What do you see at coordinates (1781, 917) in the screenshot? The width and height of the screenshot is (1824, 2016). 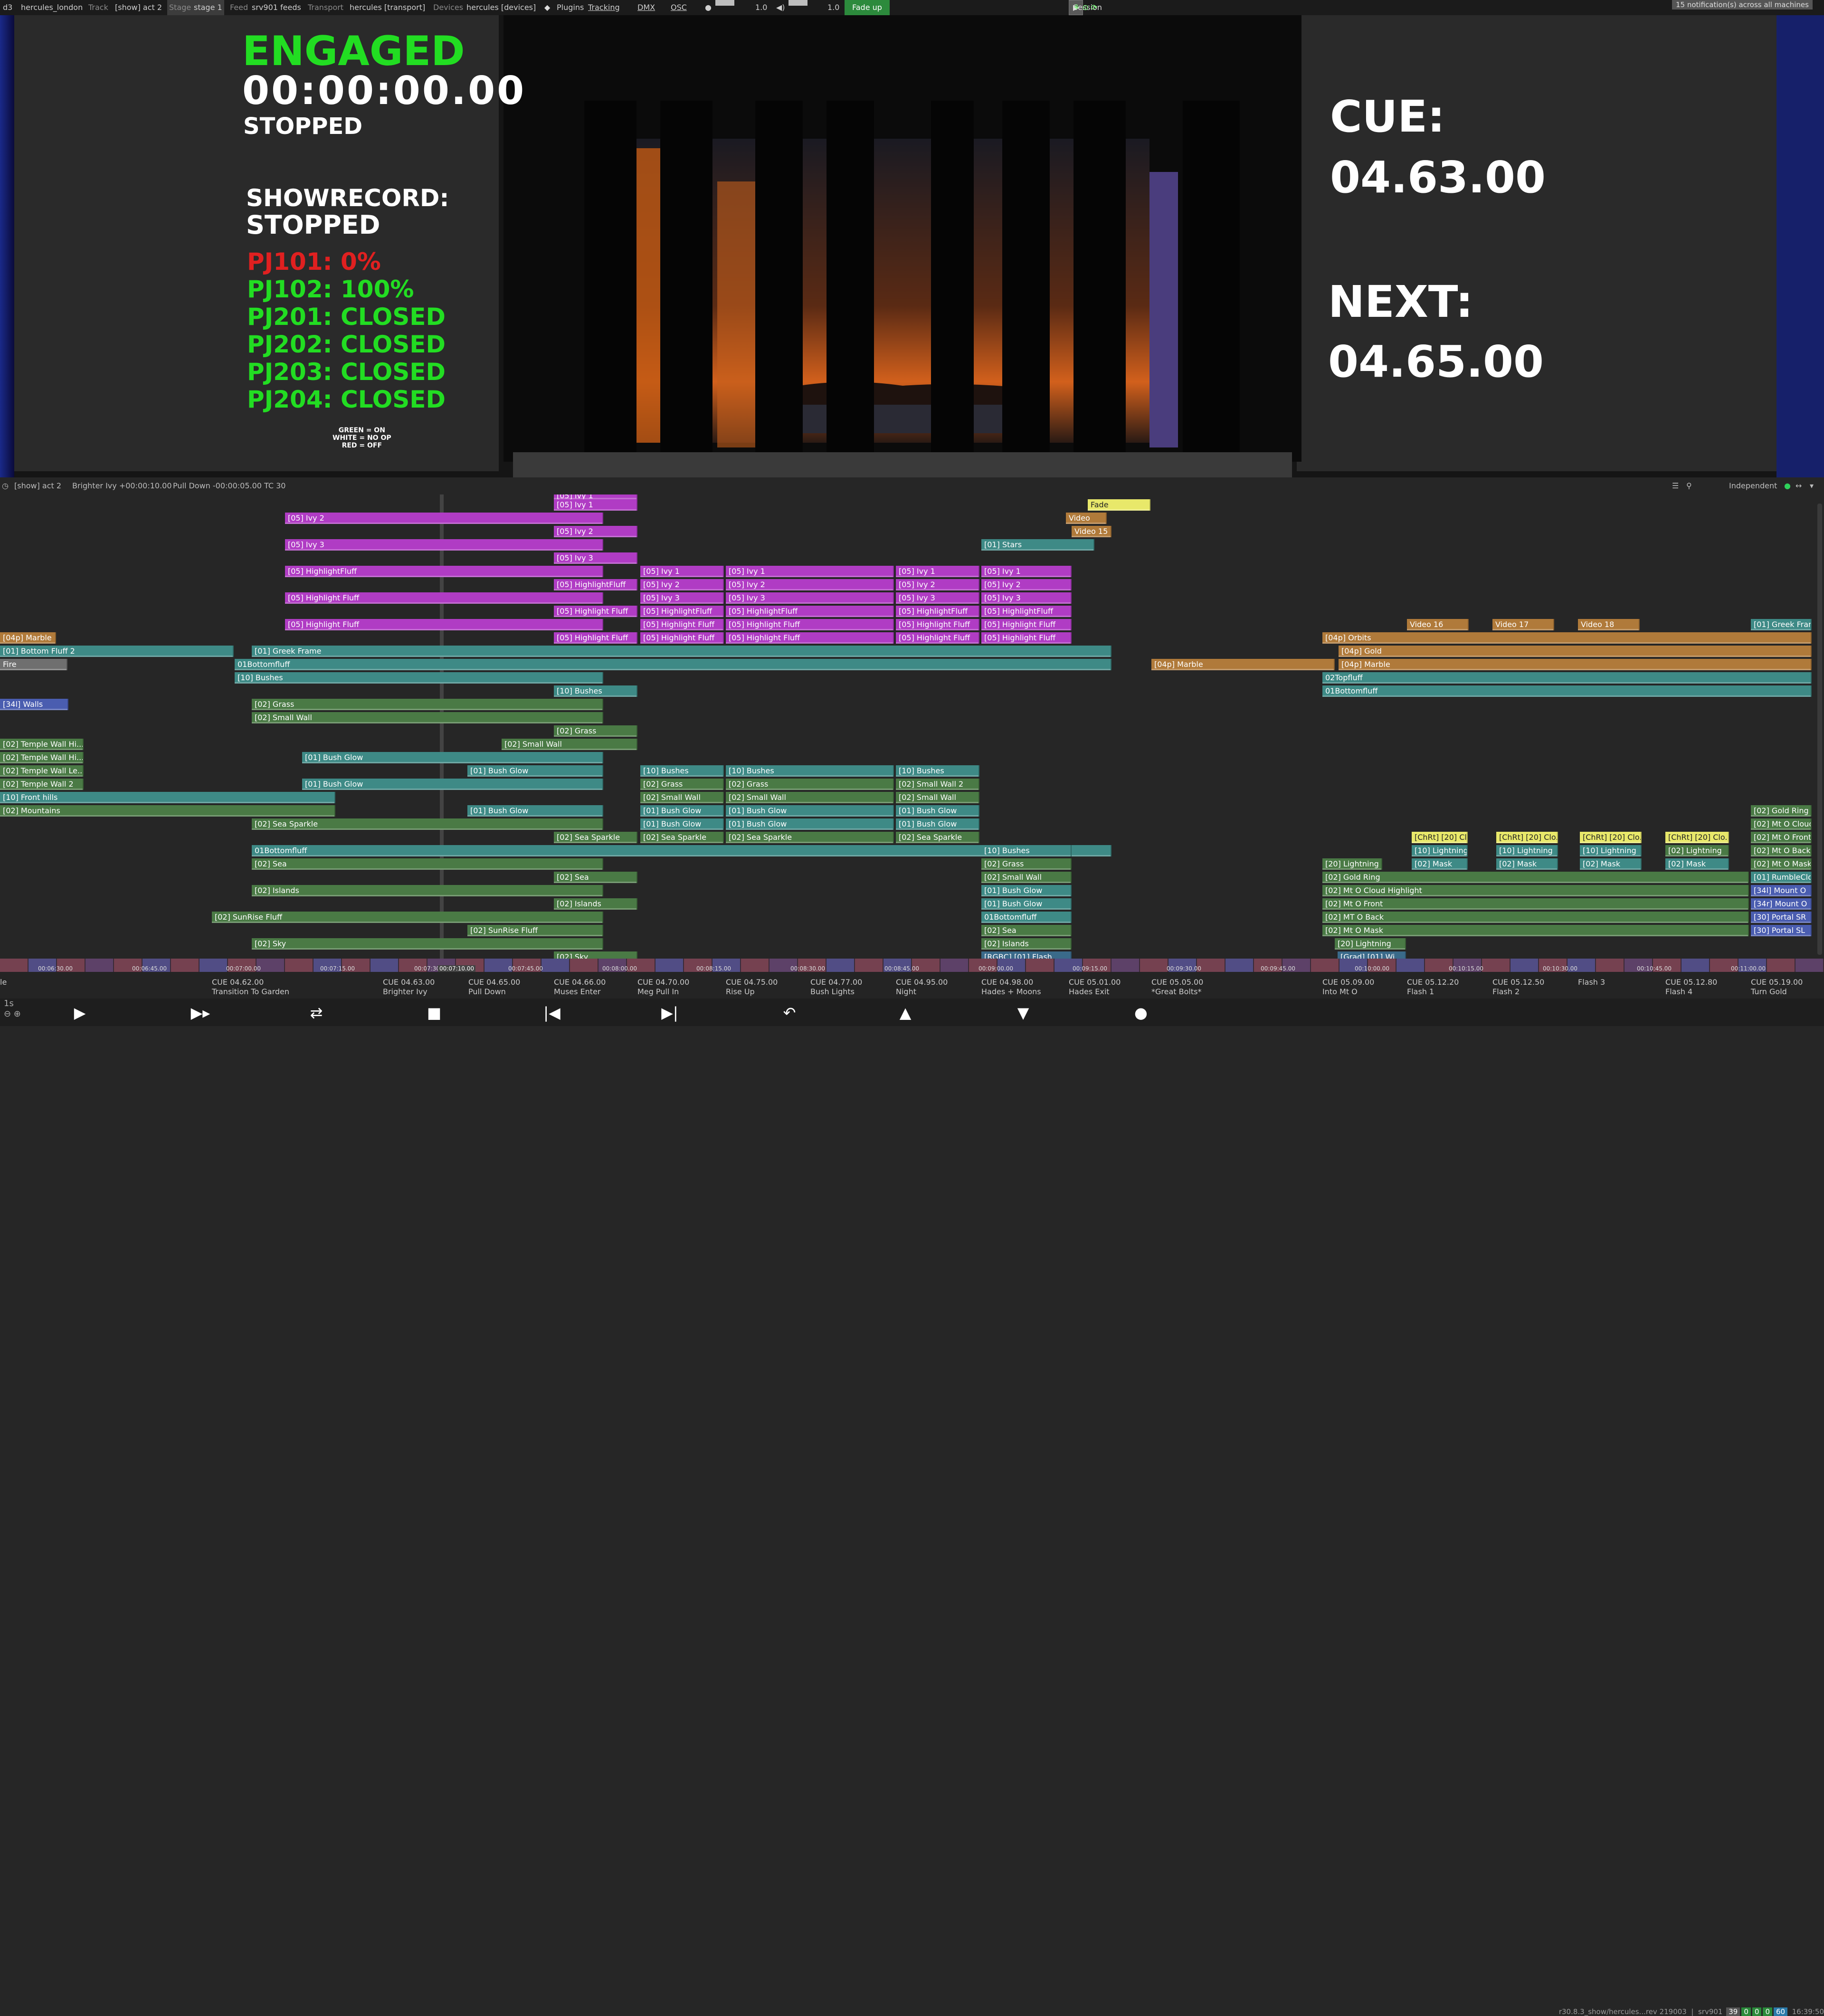 I see `layer-bar: [30] Portal SR` at bounding box center [1781, 917].